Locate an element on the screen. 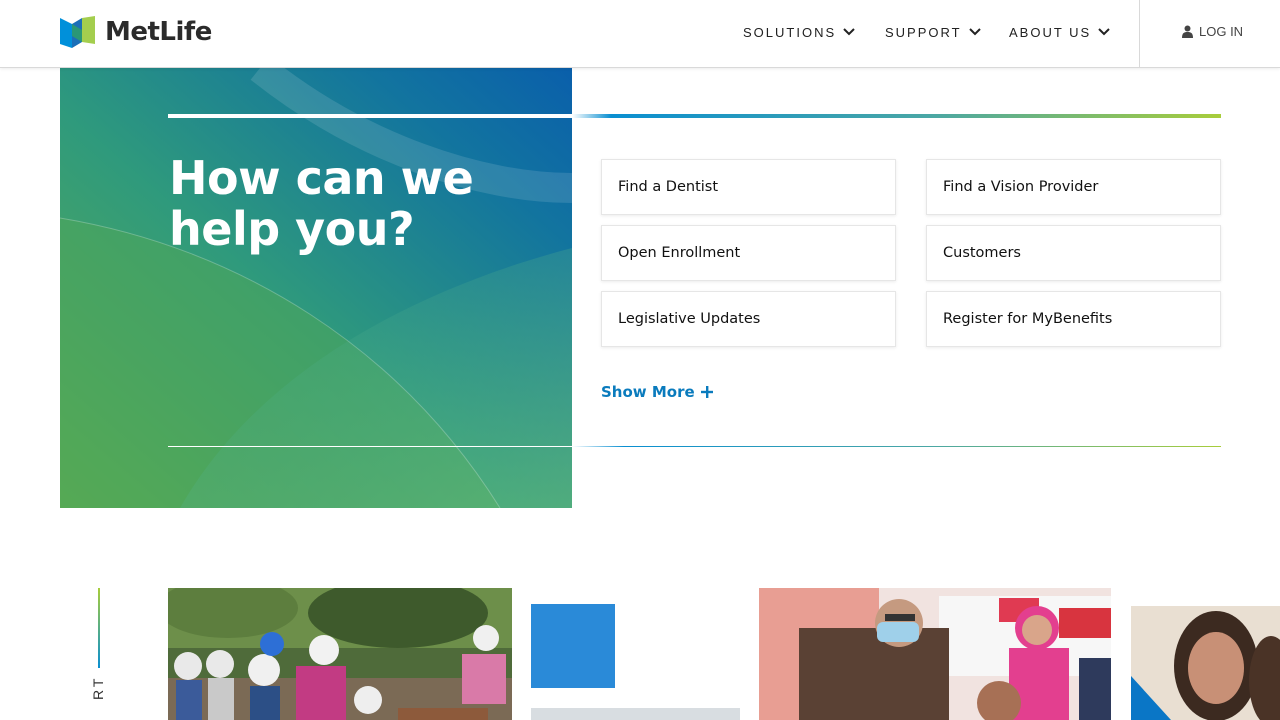  story-photo-workers is located at coordinates (340, 654).